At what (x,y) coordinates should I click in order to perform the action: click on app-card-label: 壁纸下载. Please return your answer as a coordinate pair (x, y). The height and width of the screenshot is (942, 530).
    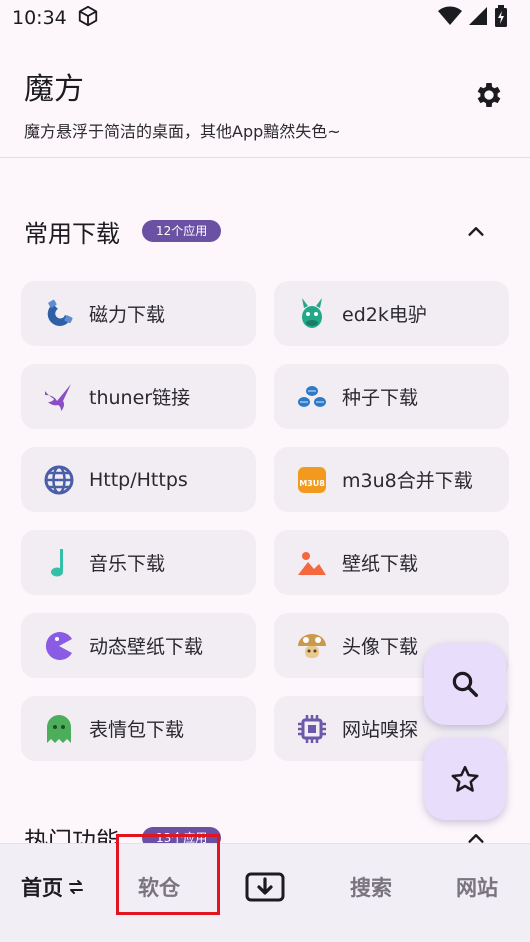
    Looking at the image, I should click on (380, 564).